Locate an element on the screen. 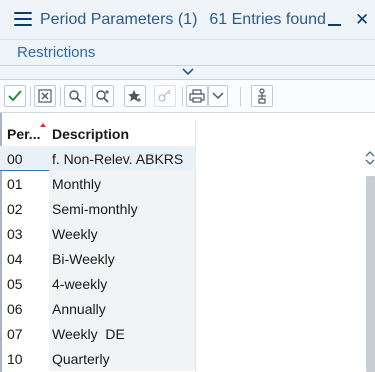 This screenshot has height=372, width=375. settings-icon is located at coordinates (262, 96).